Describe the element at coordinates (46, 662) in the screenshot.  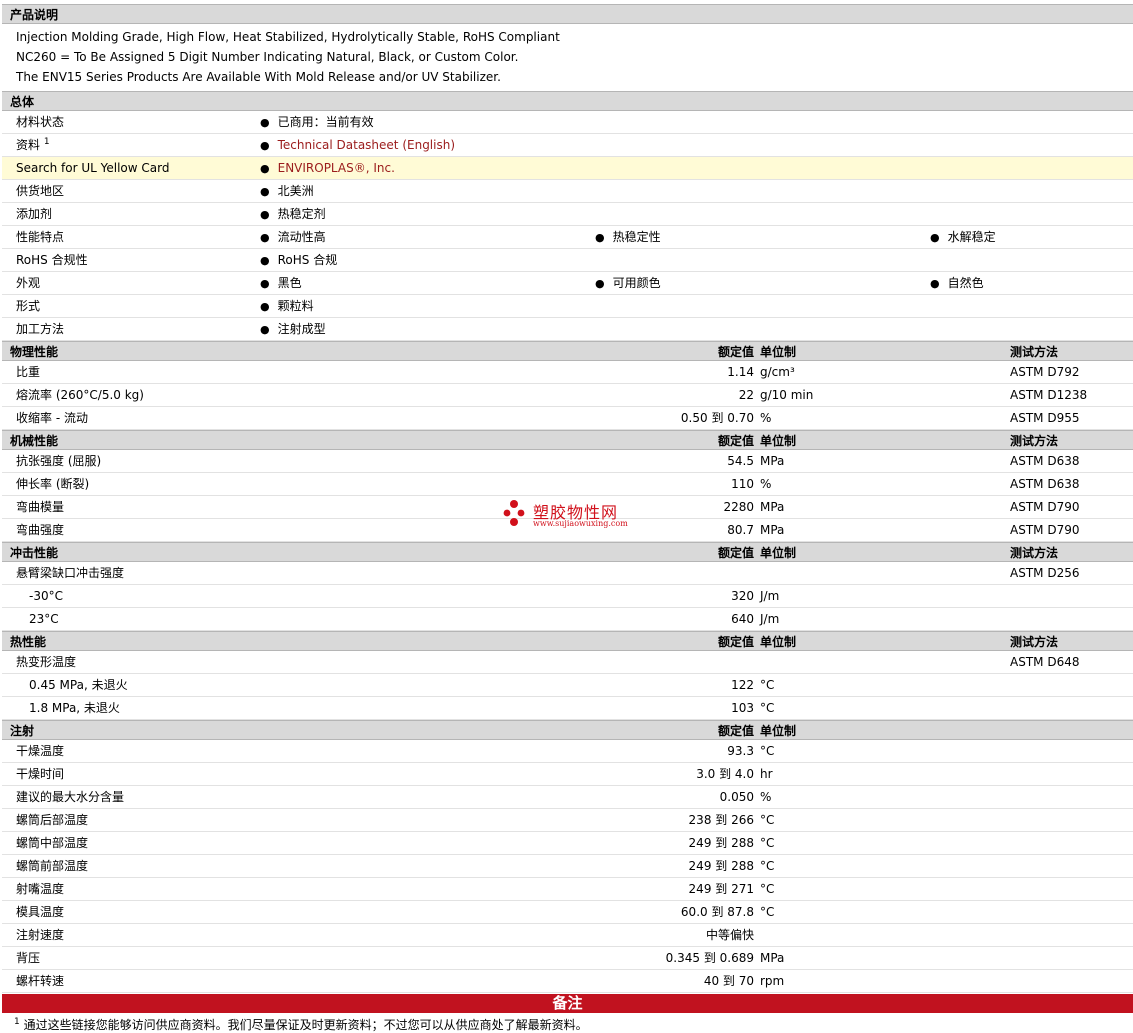
I see `row-label: 热变形温度` at that location.